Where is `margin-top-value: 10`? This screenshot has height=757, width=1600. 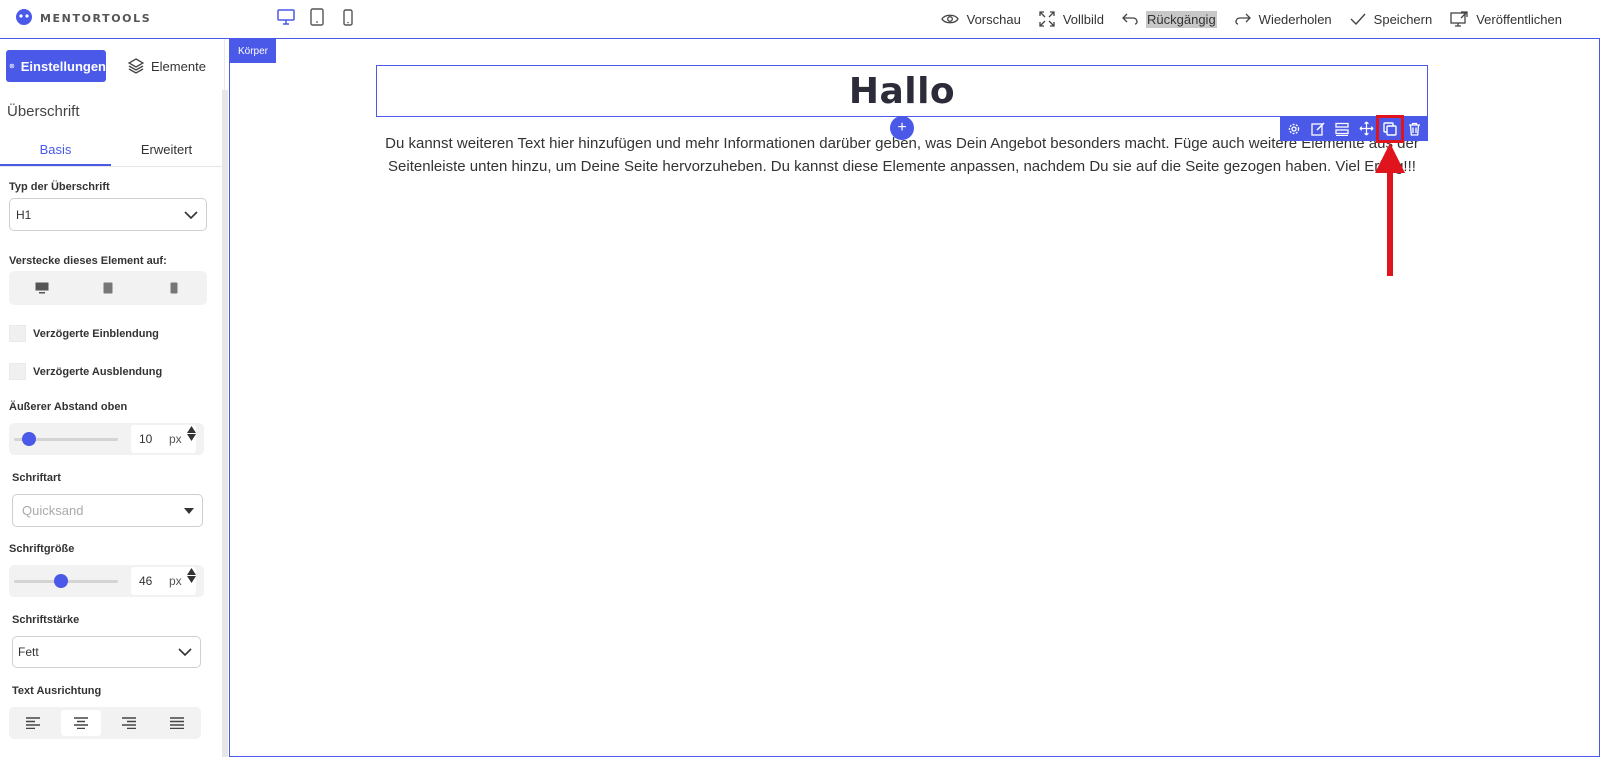
margin-top-value: 10 is located at coordinates (146, 439).